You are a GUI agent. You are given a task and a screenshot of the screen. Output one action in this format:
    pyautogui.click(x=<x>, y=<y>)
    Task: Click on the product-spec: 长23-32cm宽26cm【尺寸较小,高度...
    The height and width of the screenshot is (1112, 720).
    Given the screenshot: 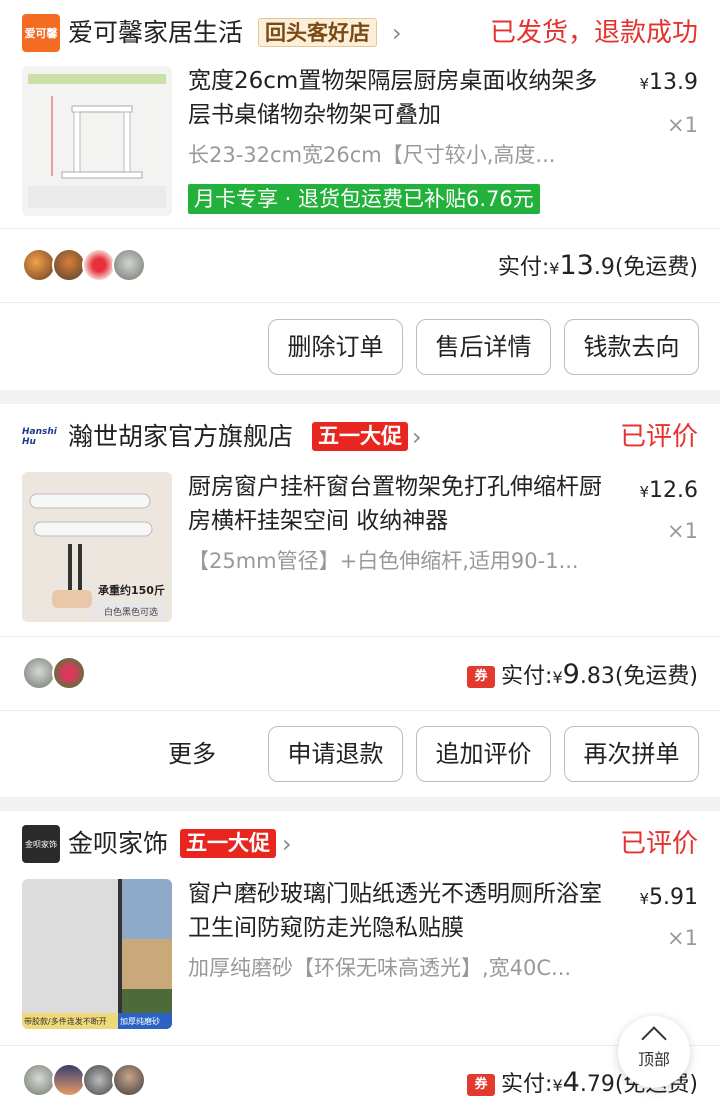 What is the action you would take?
    pyautogui.click(x=372, y=155)
    